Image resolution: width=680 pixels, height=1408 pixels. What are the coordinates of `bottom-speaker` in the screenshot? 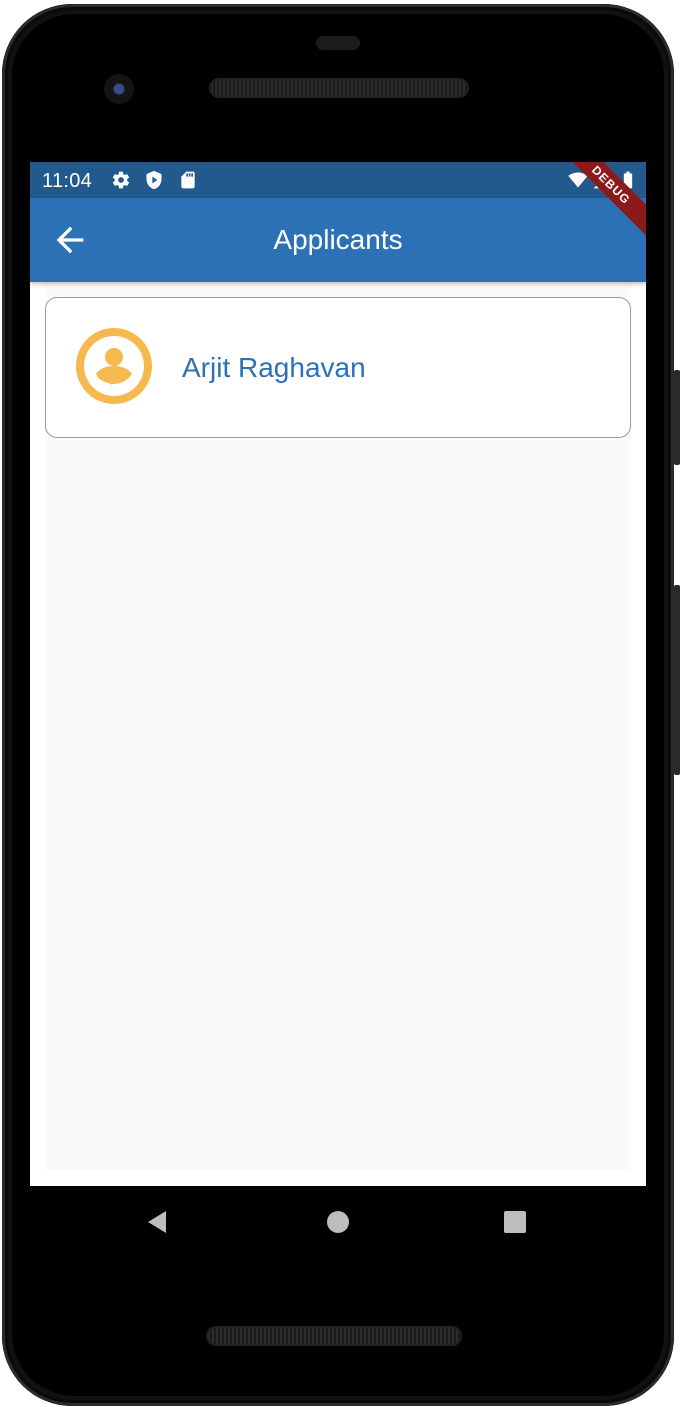 It's located at (334, 1336).